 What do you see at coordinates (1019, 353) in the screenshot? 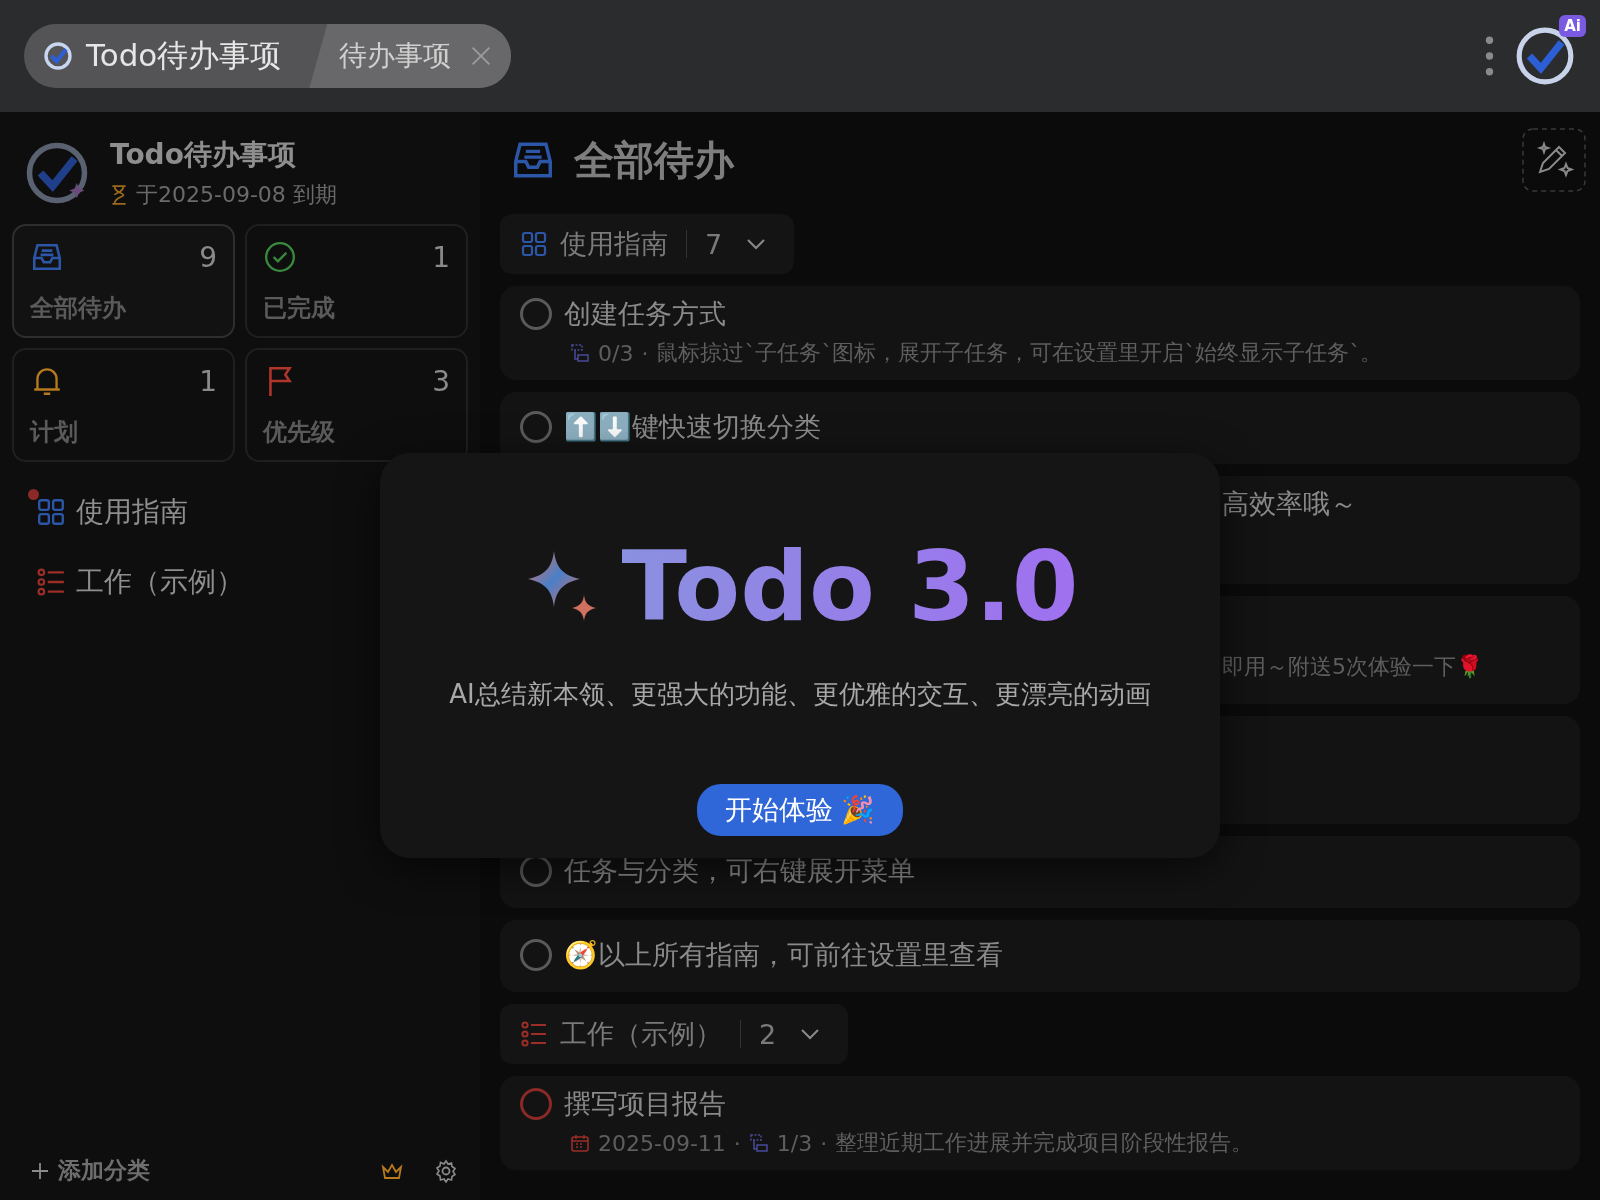
I see `task-note: 鼠标掠过`子任务`图标，展开子任务，可在设置里开启`始终显示子任务`。` at bounding box center [1019, 353].